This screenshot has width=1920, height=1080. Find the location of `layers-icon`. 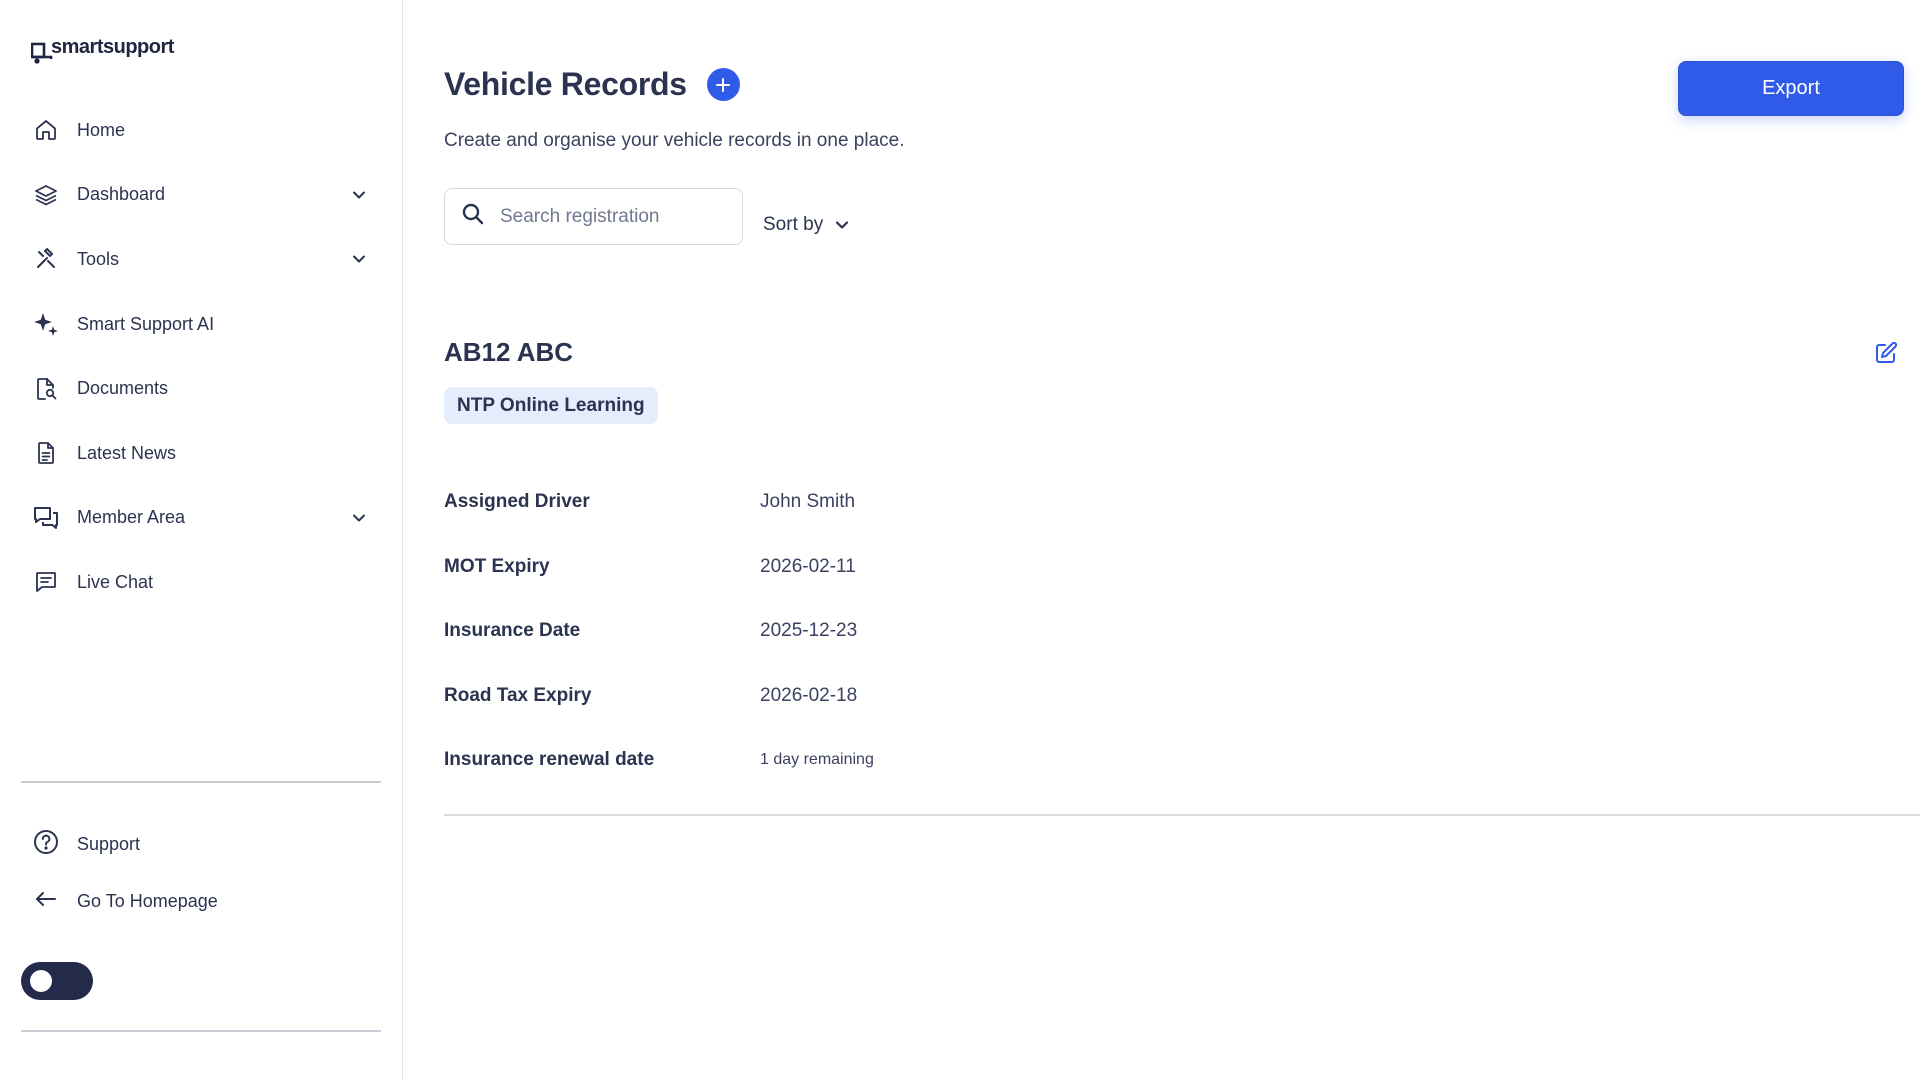

layers-icon is located at coordinates (46, 195).